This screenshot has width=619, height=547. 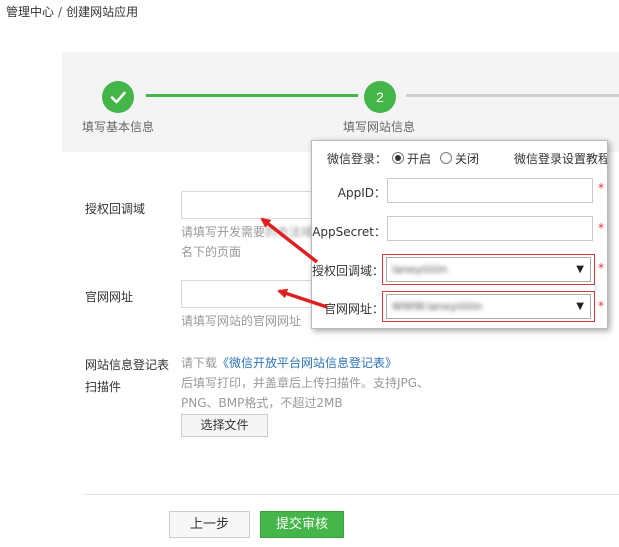 I want to click on annotation-arrow-website, so click(x=302, y=298).